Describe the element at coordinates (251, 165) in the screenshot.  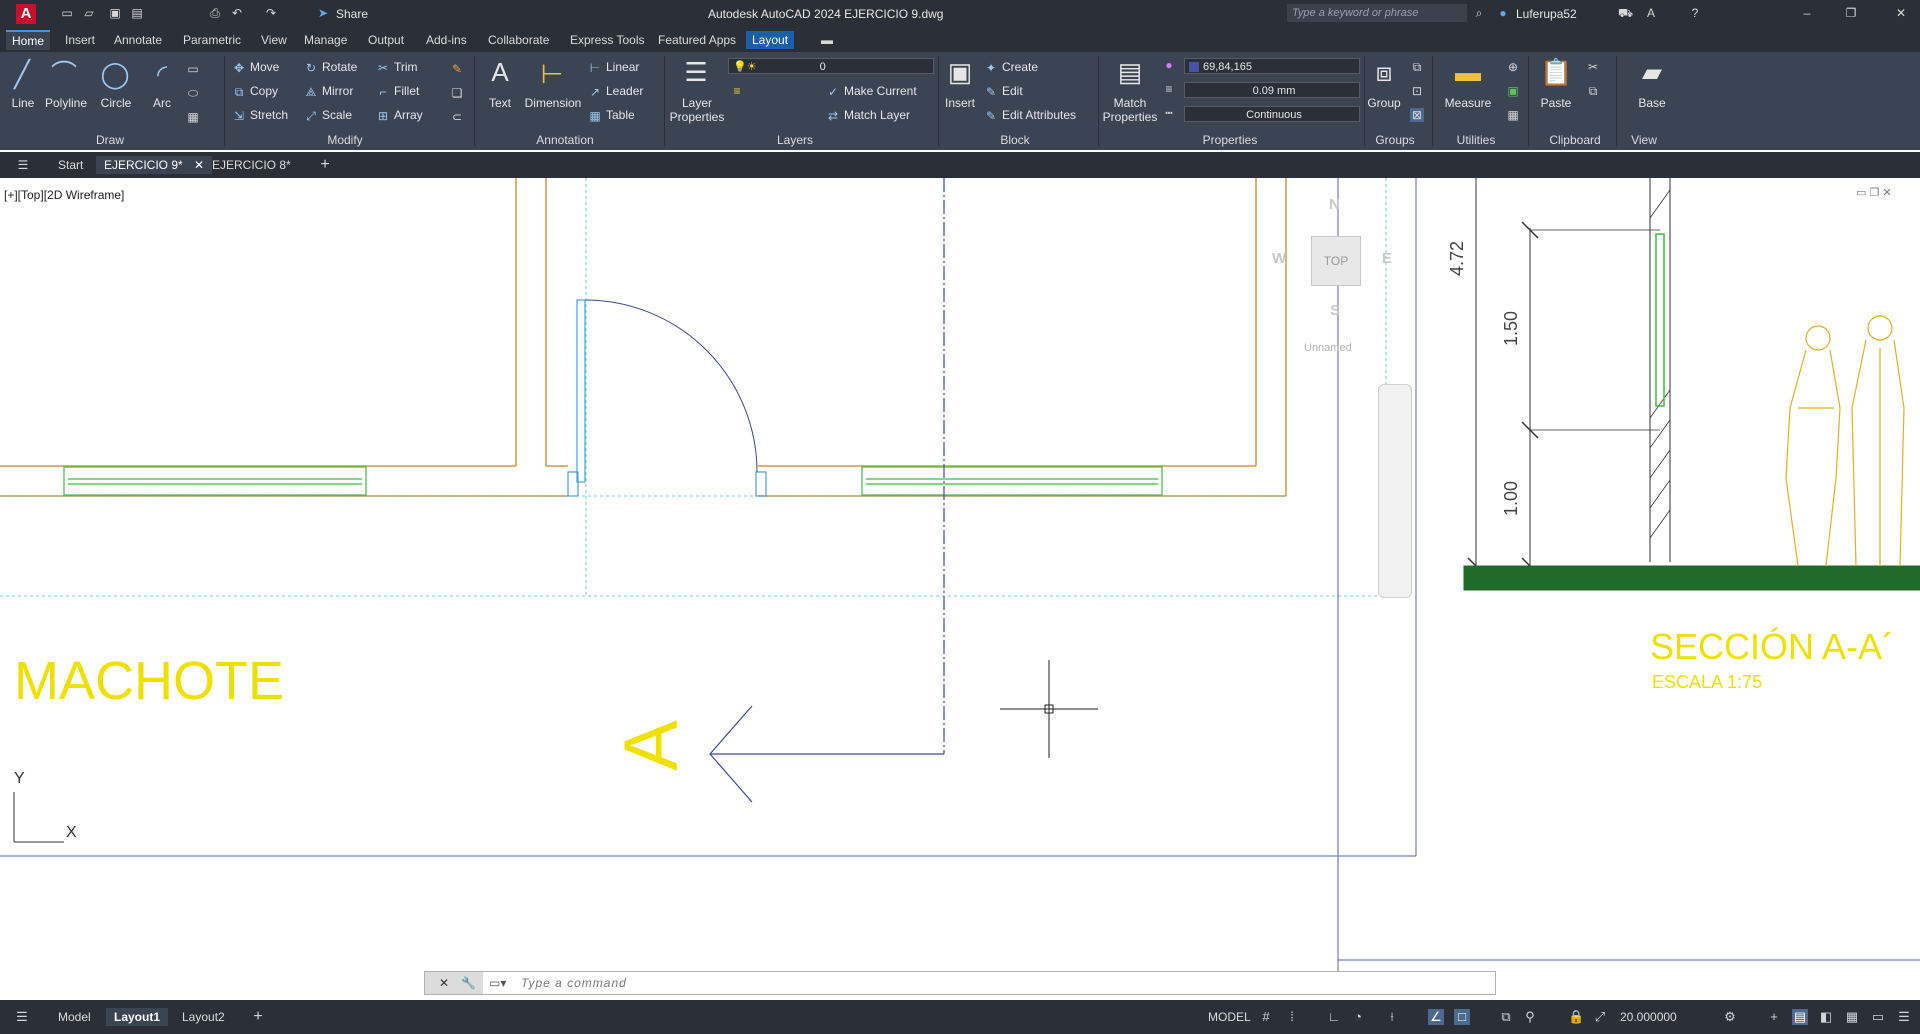
I see `doc-tab-ejercicio8: EJERCICIO 8*` at that location.